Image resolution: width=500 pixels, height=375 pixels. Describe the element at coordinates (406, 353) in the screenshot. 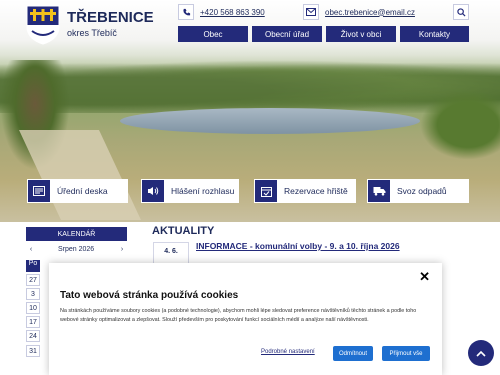

I see `cookie-accept-button: Přijmout vše` at that location.